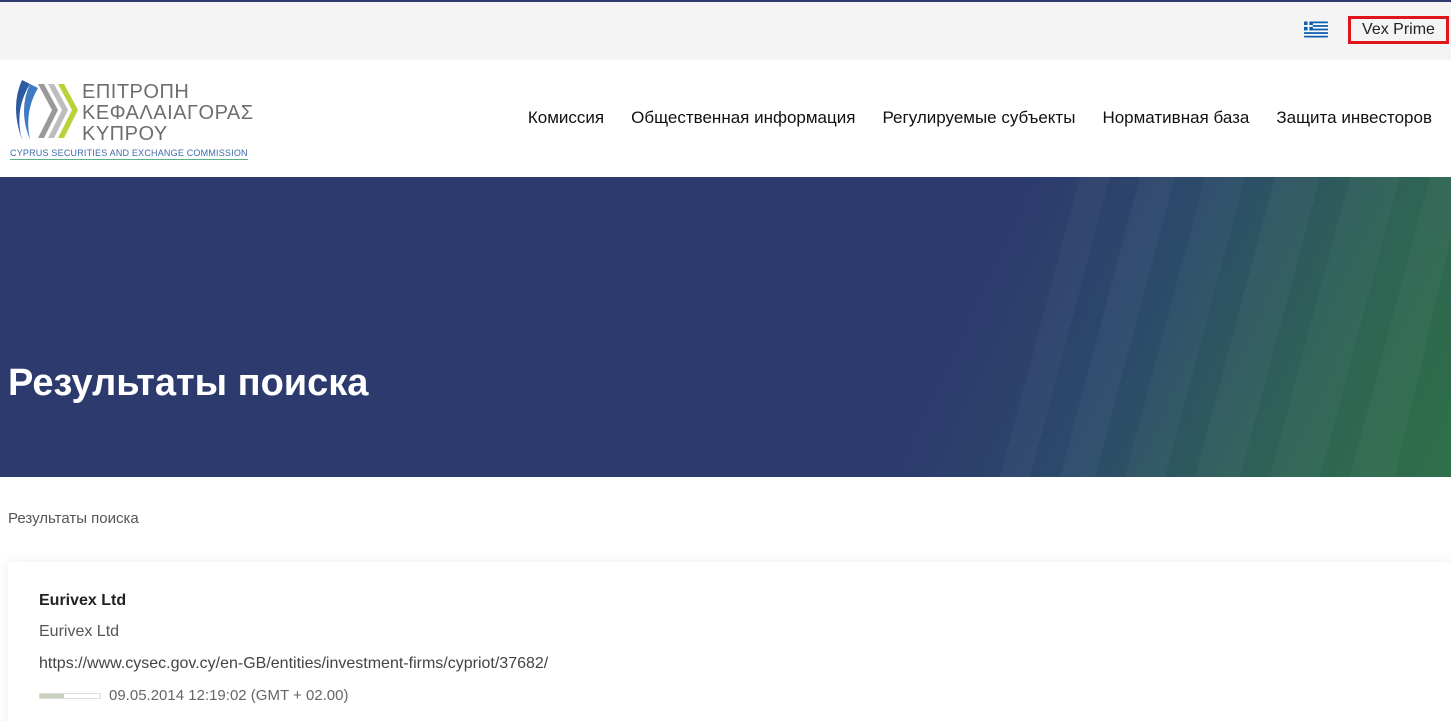 The width and height of the screenshot is (1451, 721). Describe the element at coordinates (73, 518) in the screenshot. I see `breadcrumb: Результаты поиска` at that location.